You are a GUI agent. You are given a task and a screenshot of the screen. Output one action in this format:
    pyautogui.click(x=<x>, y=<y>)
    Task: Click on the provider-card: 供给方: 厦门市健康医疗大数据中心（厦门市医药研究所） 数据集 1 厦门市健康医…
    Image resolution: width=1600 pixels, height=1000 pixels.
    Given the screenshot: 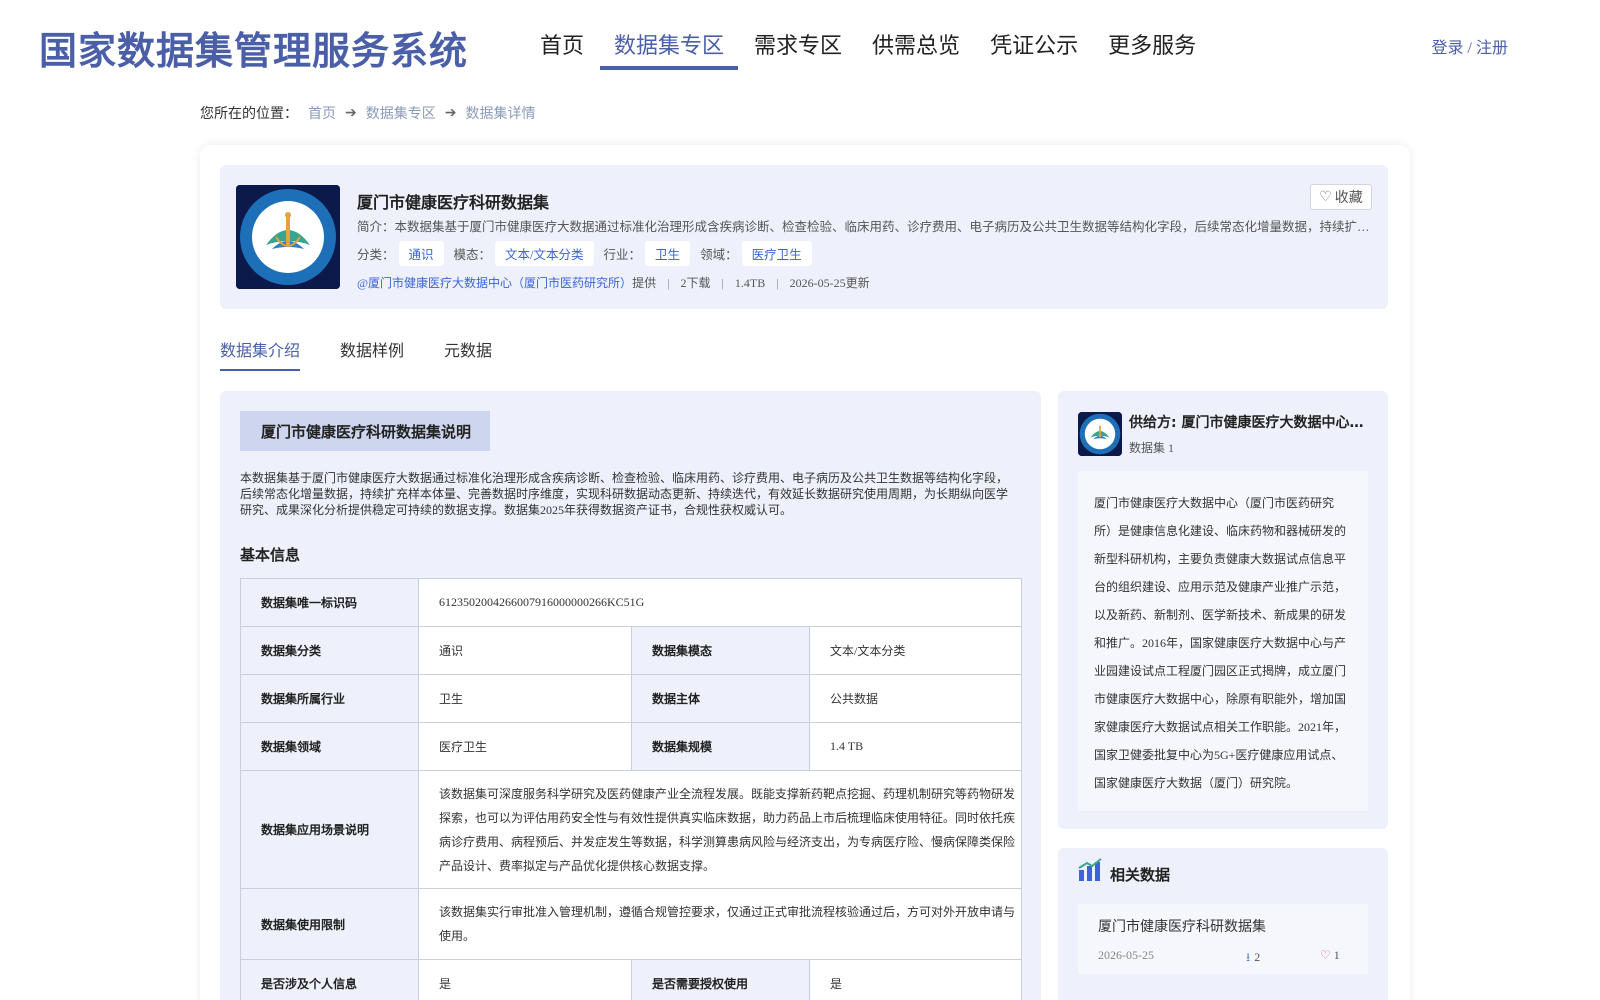 What is the action you would take?
    pyautogui.click(x=1223, y=610)
    